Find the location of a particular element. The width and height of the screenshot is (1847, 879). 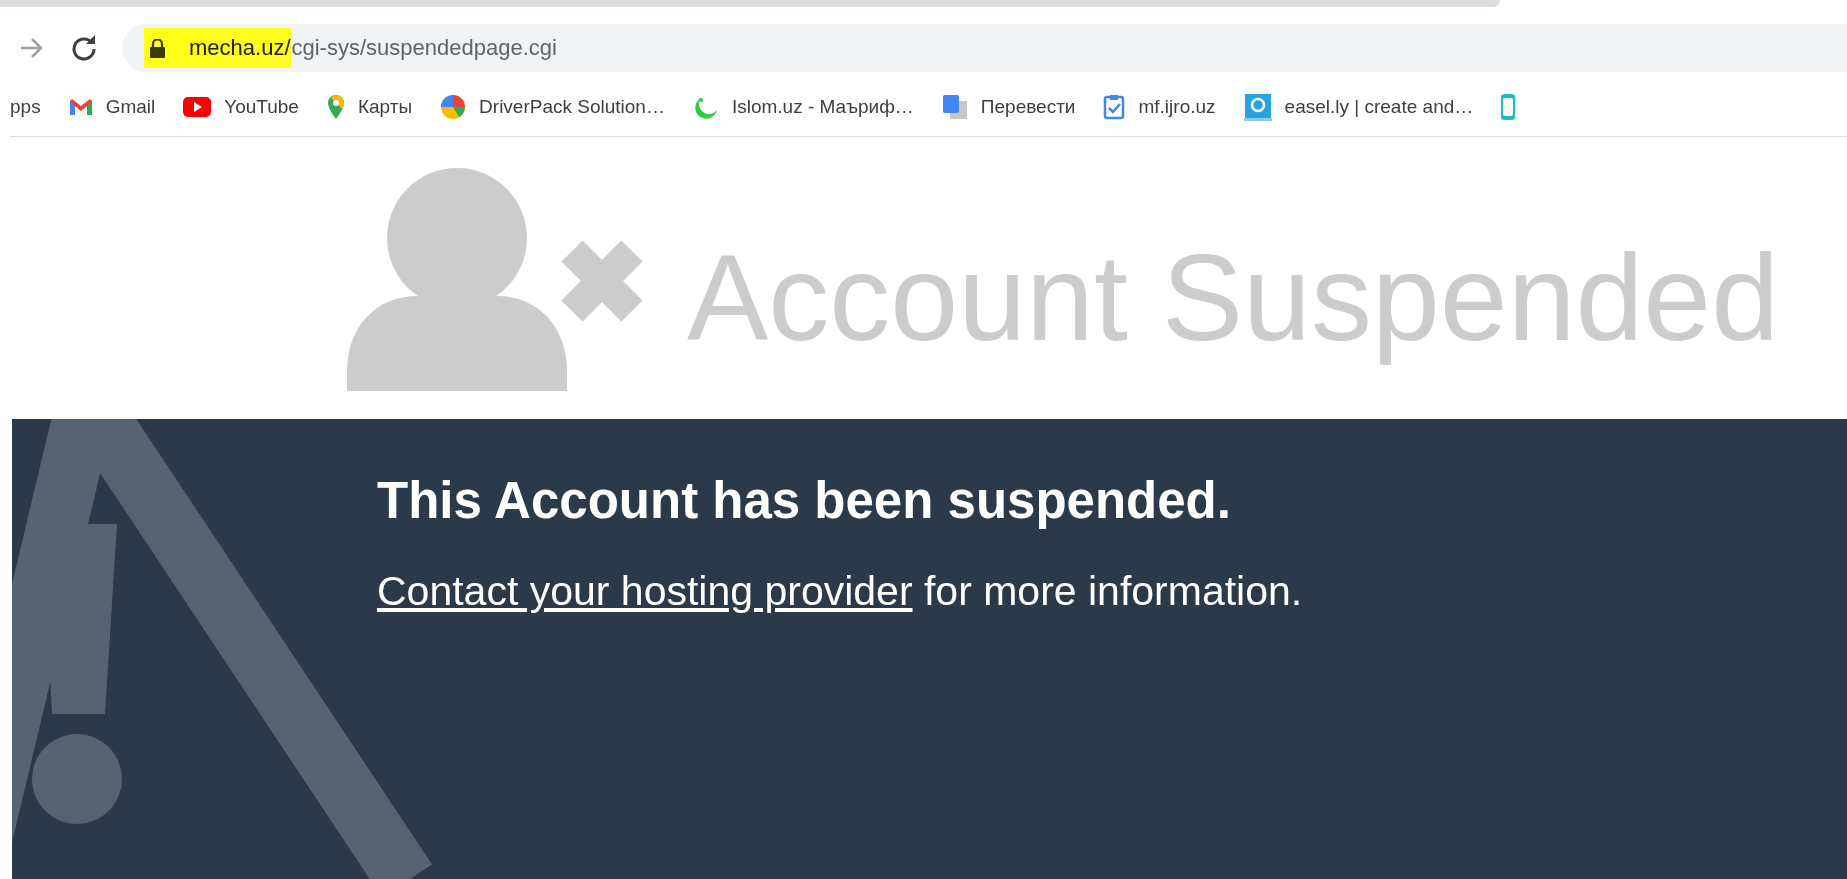

notice-text: Contact your hosting provider for more information. is located at coordinates (840, 591).